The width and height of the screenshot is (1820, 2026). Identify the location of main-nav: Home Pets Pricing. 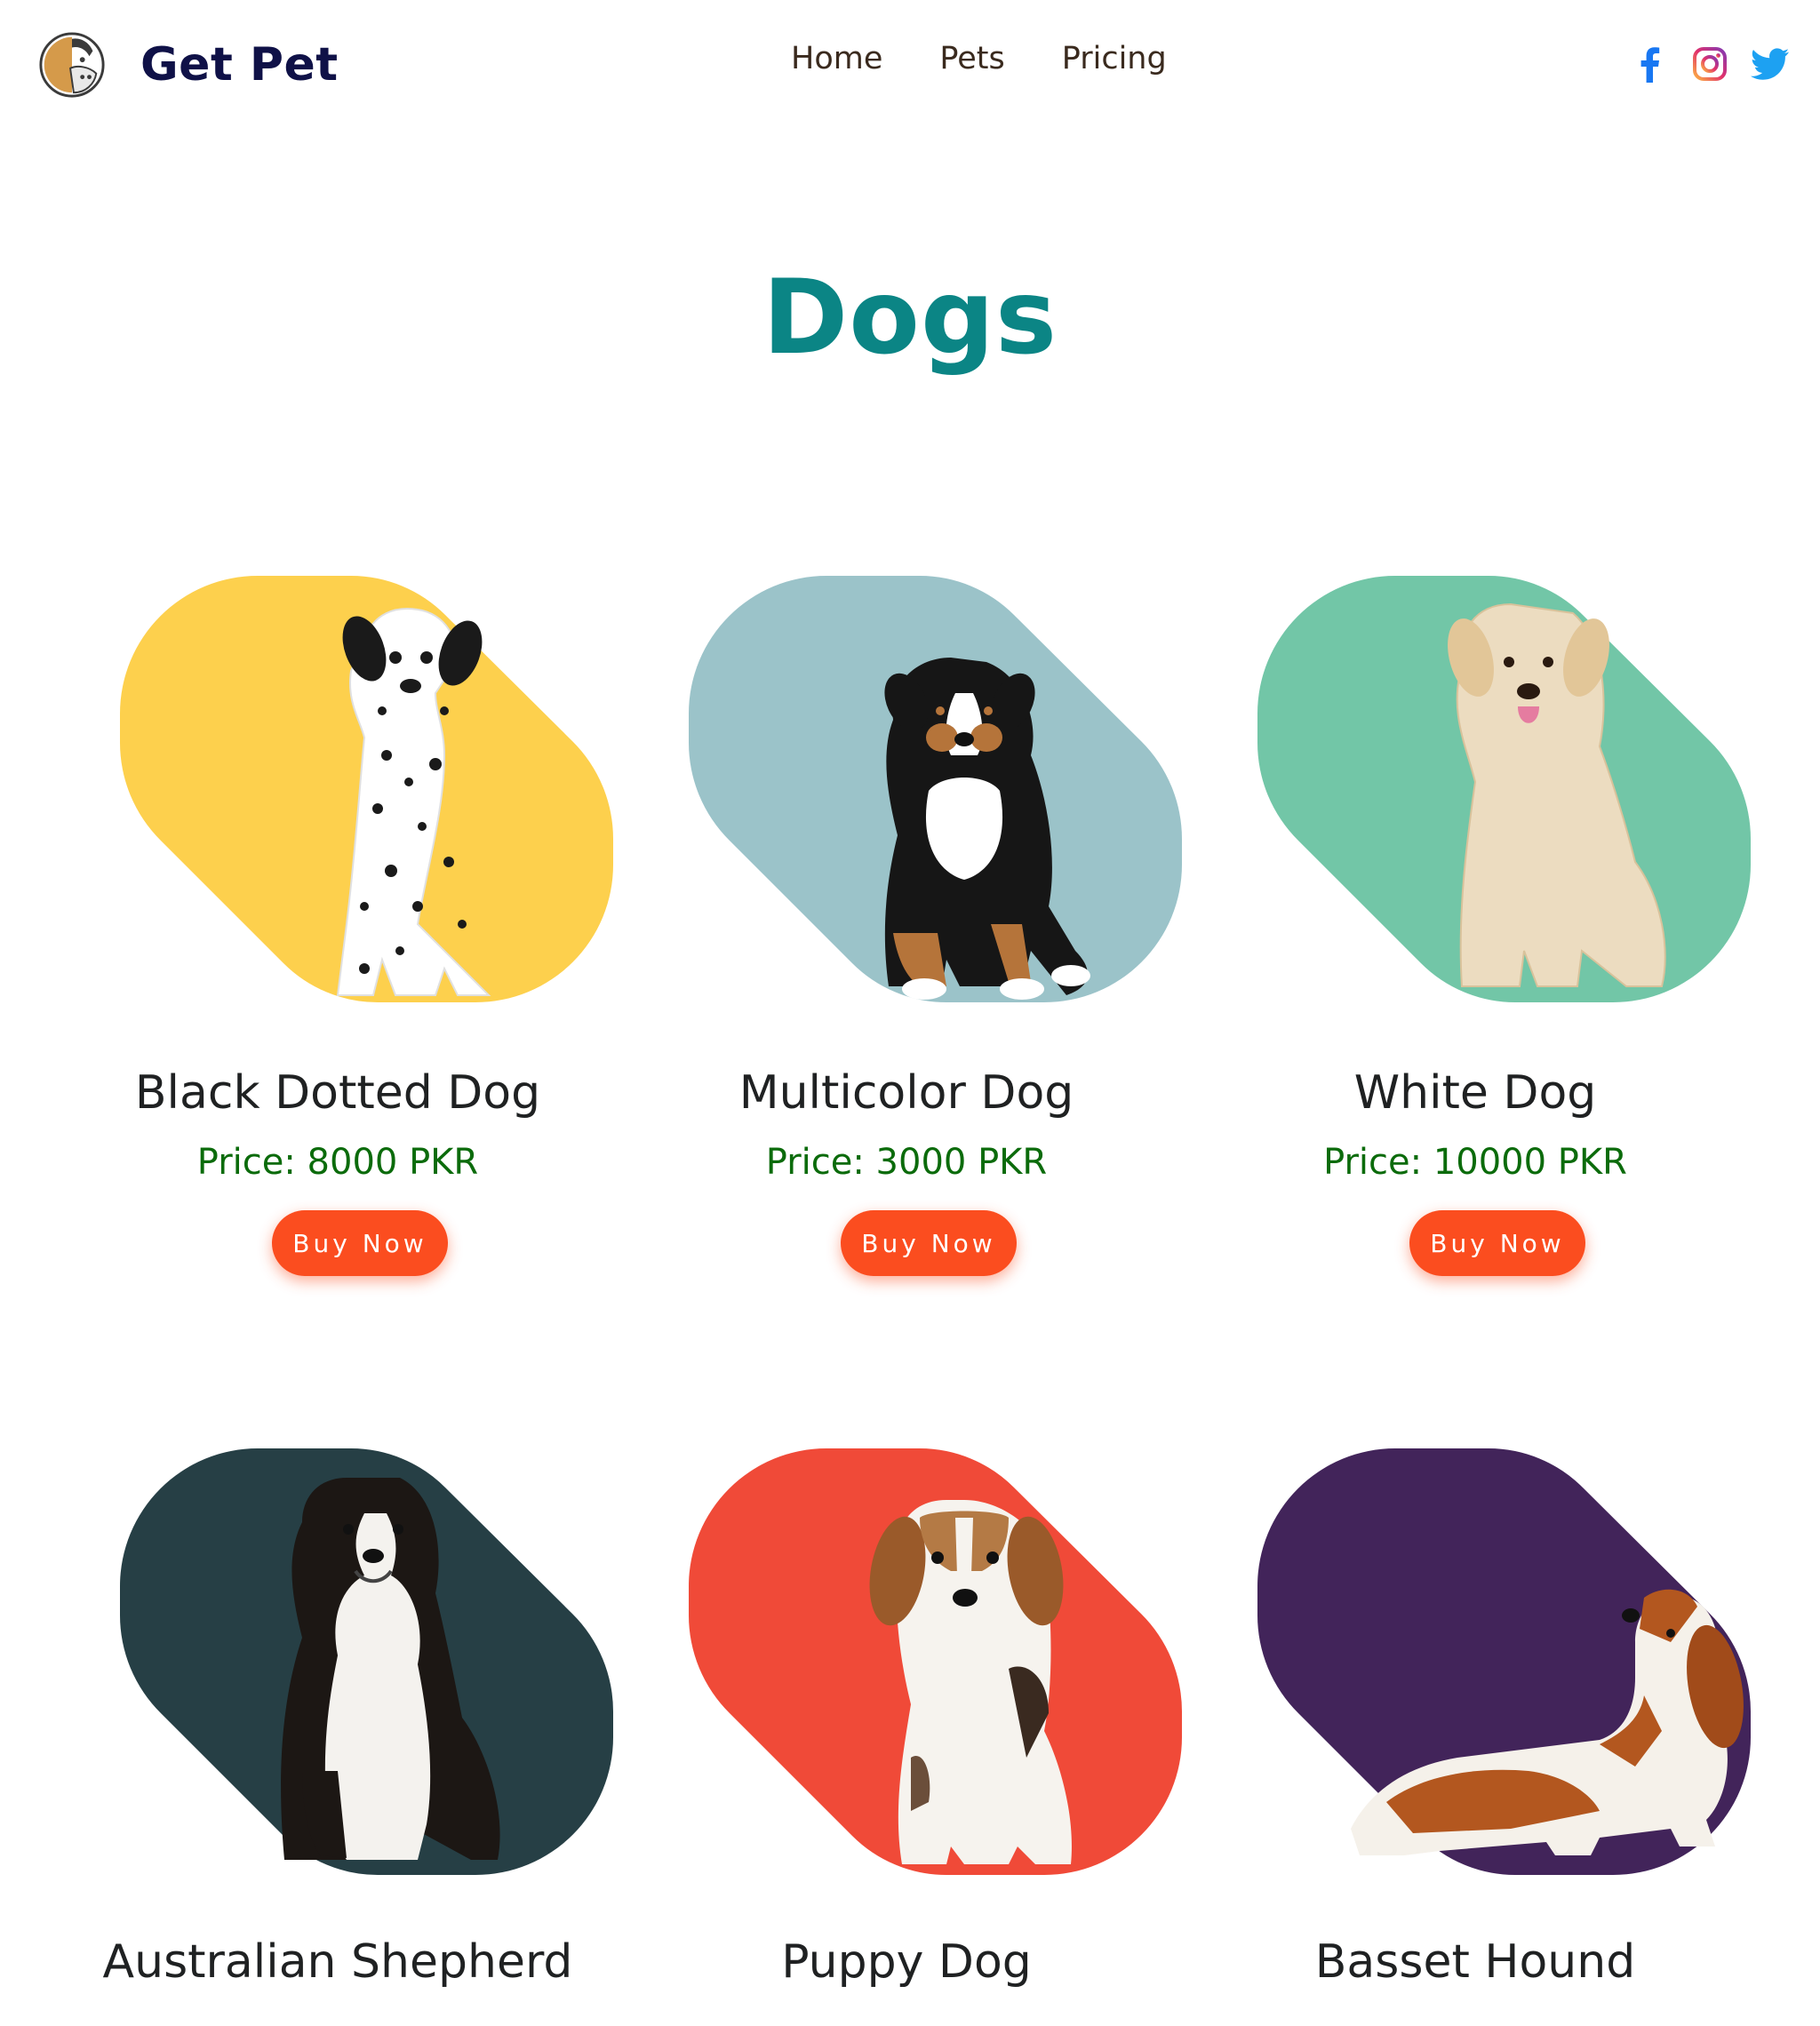
(979, 58).